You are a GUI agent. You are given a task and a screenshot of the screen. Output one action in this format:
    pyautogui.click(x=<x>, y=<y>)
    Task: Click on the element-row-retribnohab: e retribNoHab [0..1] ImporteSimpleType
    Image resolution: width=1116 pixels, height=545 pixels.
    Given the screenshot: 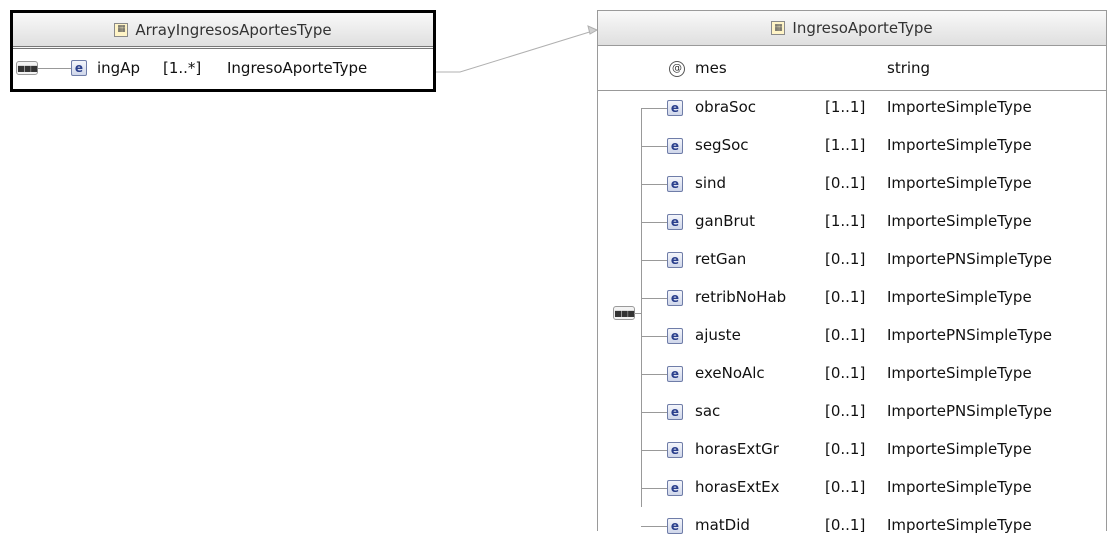 What is the action you would take?
    pyautogui.click(x=852, y=298)
    